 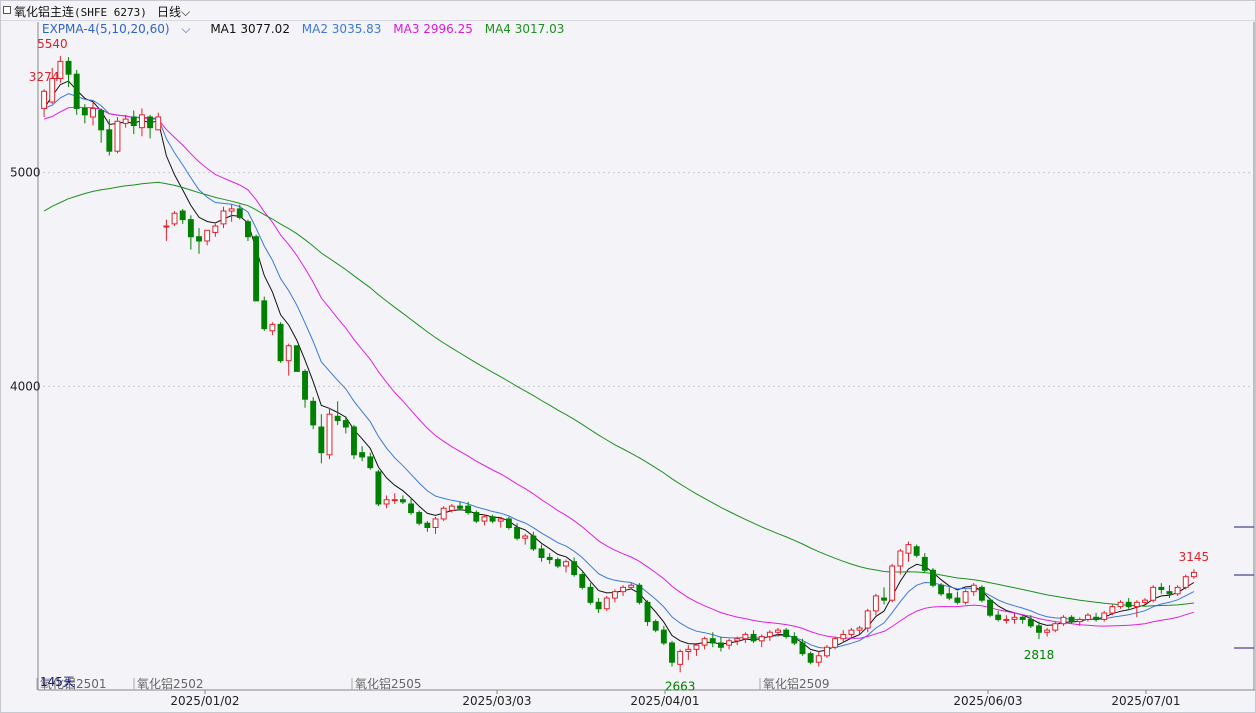 What do you see at coordinates (44, 77) in the screenshot?
I see `high-annotation: 3274` at bounding box center [44, 77].